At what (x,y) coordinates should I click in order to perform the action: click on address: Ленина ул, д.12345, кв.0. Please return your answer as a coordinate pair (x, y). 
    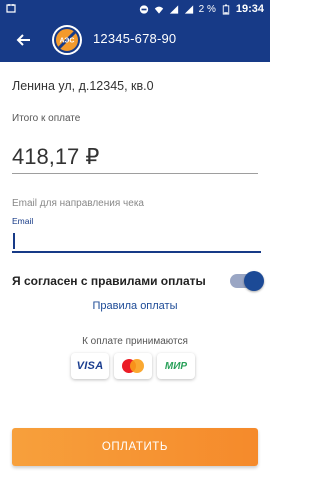
    Looking at the image, I should click on (83, 86).